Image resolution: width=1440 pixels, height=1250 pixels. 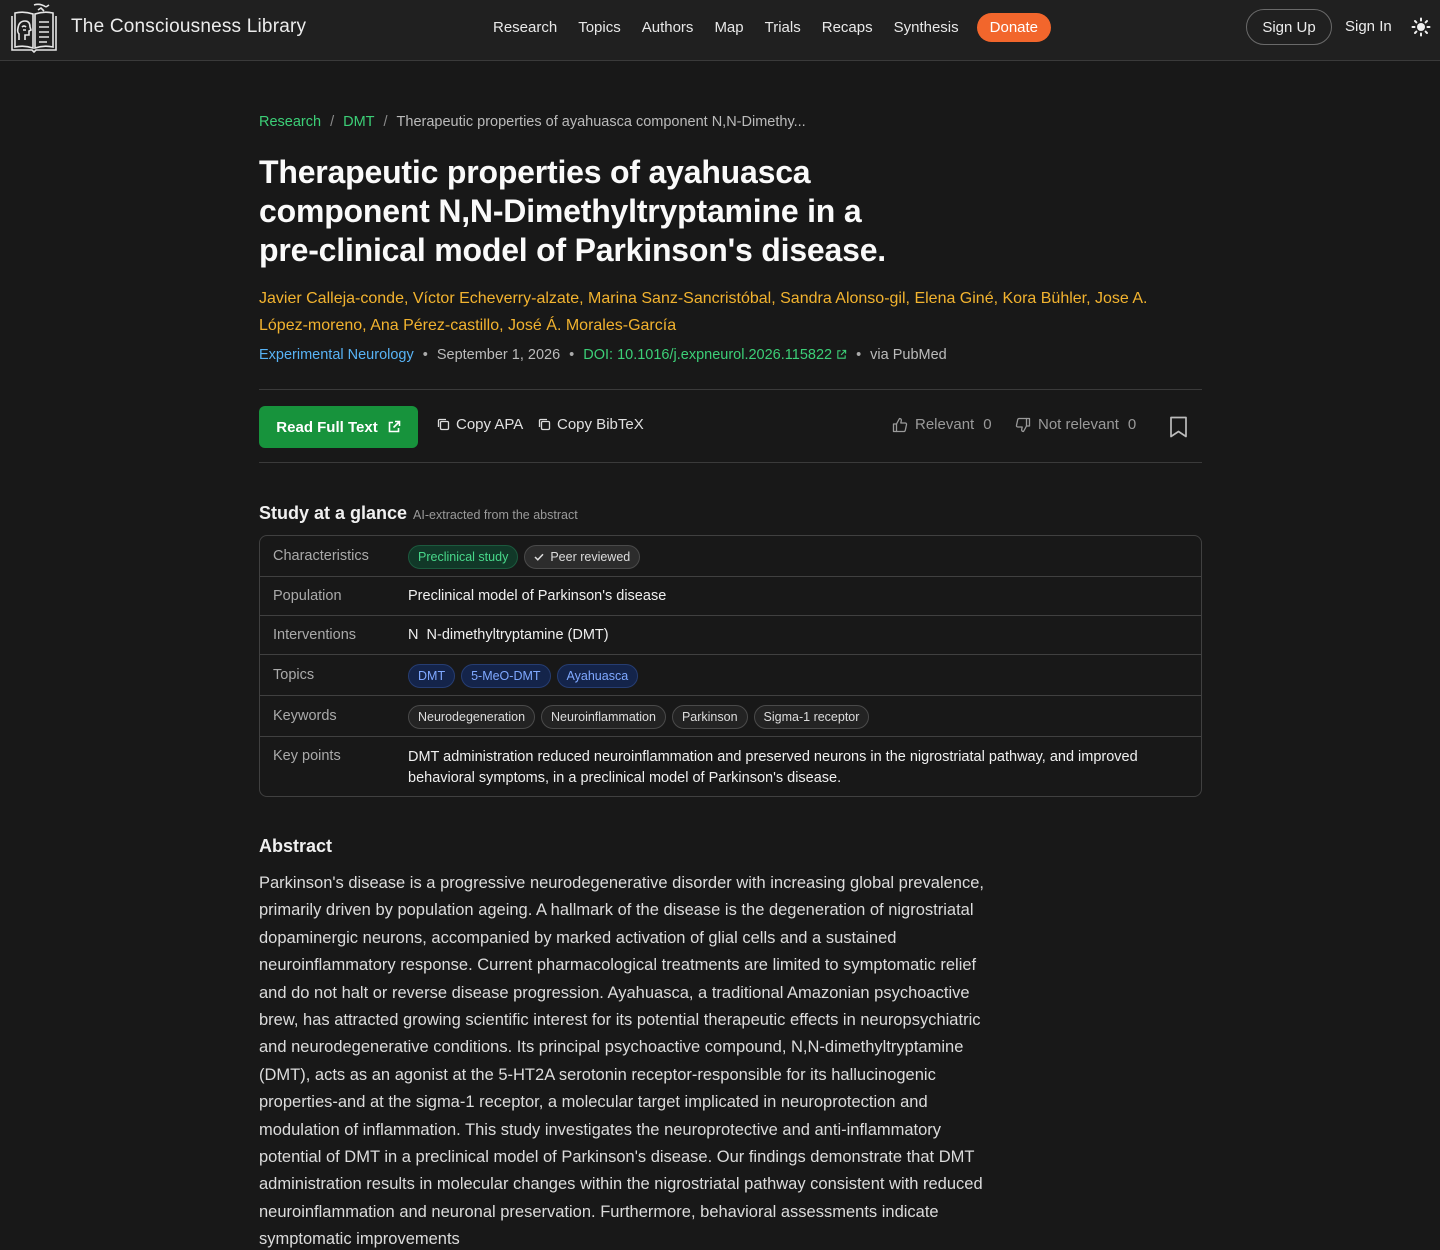 What do you see at coordinates (296, 846) in the screenshot?
I see `abstract-heading: Abstract` at bounding box center [296, 846].